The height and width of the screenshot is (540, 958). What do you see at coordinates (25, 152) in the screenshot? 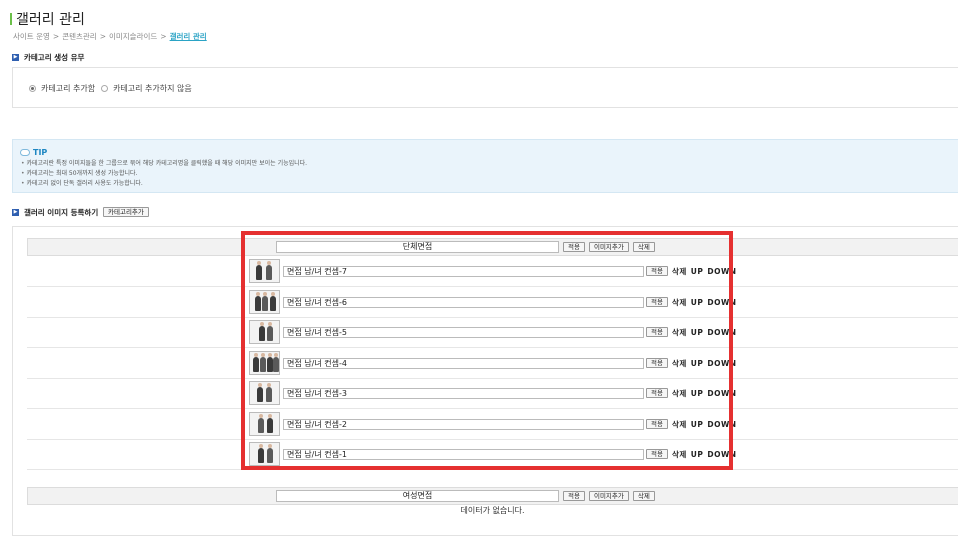
I see `bulb-icon` at bounding box center [25, 152].